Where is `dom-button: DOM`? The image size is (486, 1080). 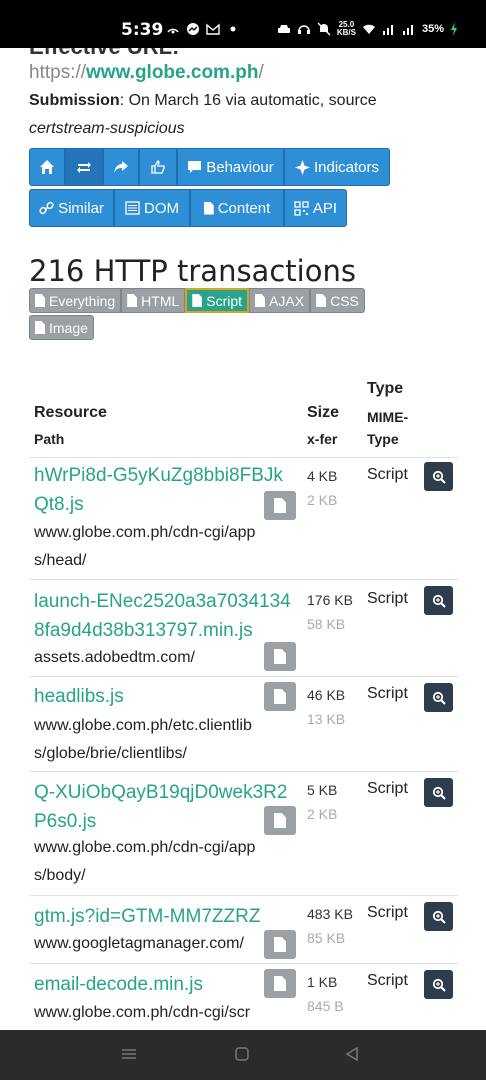 dom-button: DOM is located at coordinates (152, 208).